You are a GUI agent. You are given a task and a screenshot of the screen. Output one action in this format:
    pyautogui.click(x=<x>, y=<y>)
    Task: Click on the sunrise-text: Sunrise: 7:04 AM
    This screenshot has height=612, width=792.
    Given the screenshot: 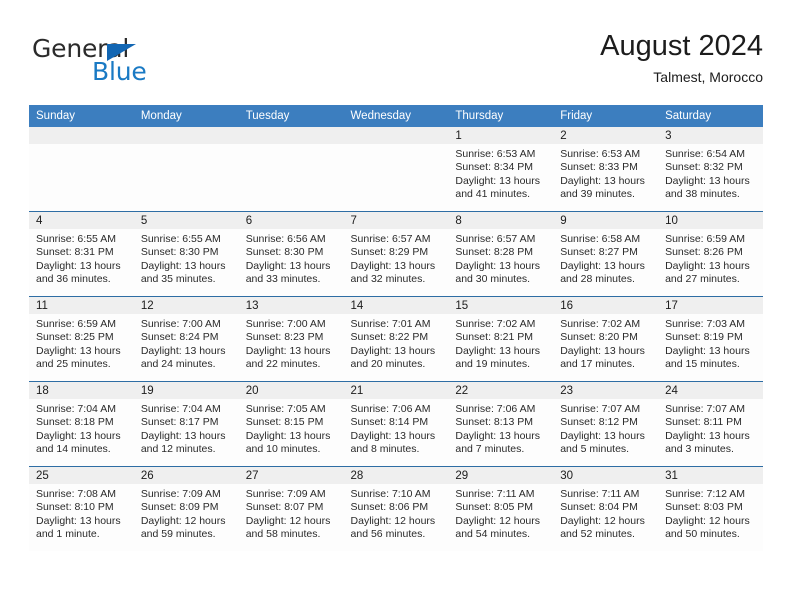 What is the action you would take?
    pyautogui.click(x=76, y=409)
    